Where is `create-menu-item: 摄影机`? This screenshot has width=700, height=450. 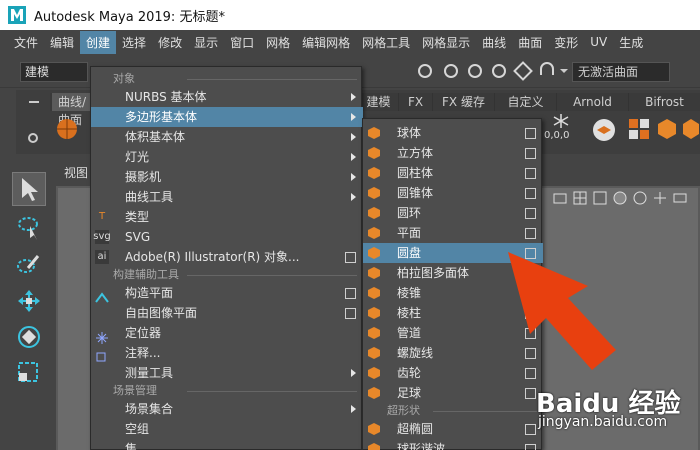 create-menu-item: 摄影机 is located at coordinates (227, 177).